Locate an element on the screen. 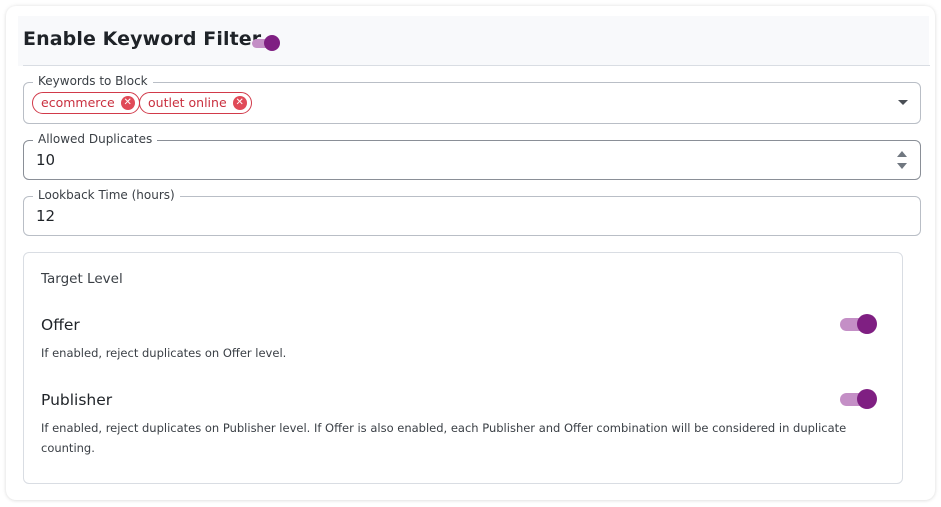 This screenshot has height=507, width=941. chip-label: outlet online is located at coordinates (187, 102).